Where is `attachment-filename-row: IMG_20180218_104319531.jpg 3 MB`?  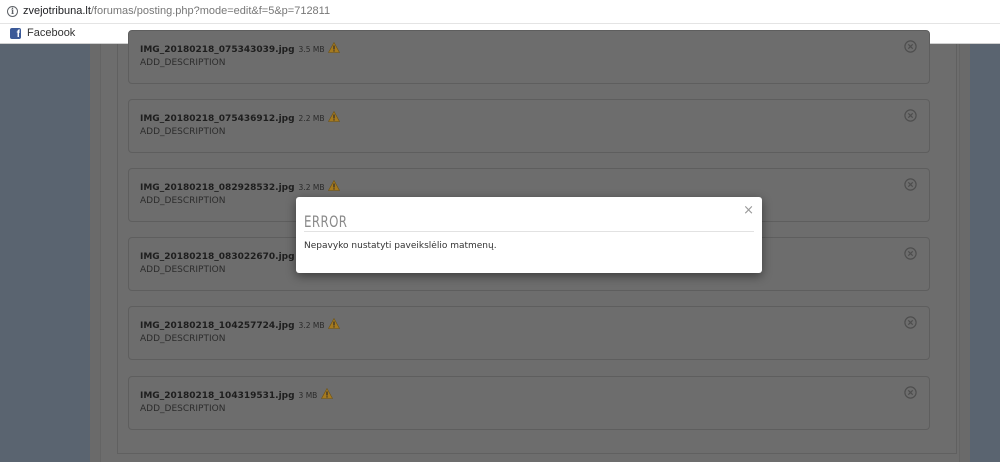 attachment-filename-row: IMG_20180218_104319531.jpg 3 MB is located at coordinates (237, 394).